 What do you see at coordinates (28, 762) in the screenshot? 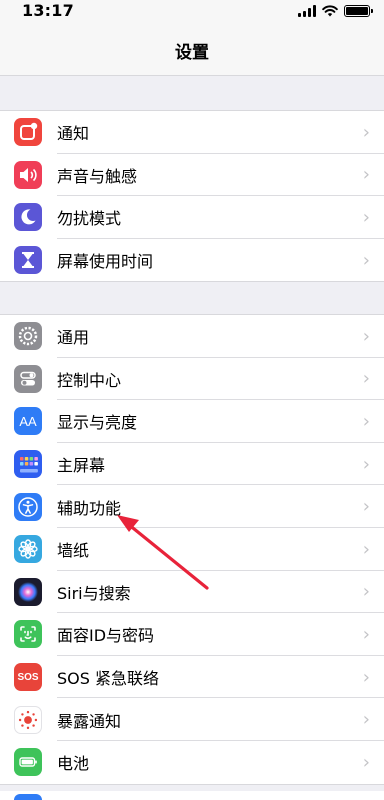
I see `battery-icon` at bounding box center [28, 762].